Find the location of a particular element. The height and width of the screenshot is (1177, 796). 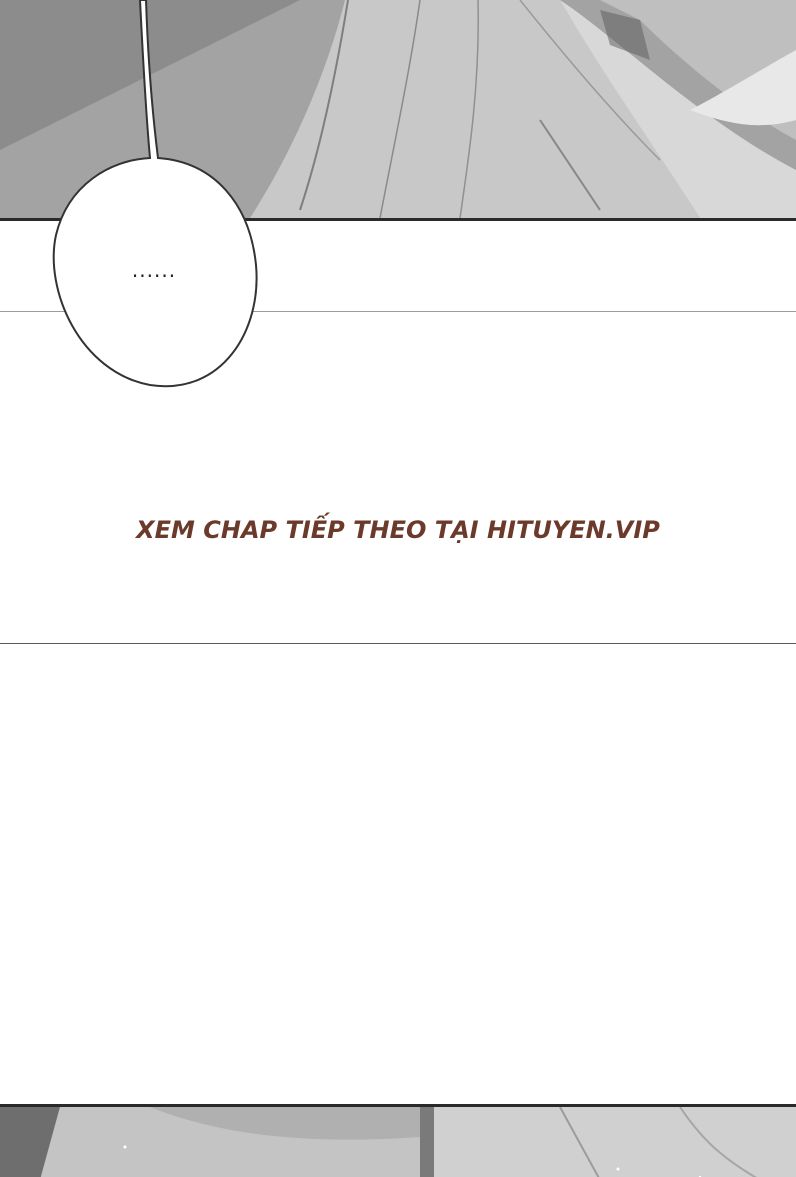

panel-divider-middle is located at coordinates (398, 643).